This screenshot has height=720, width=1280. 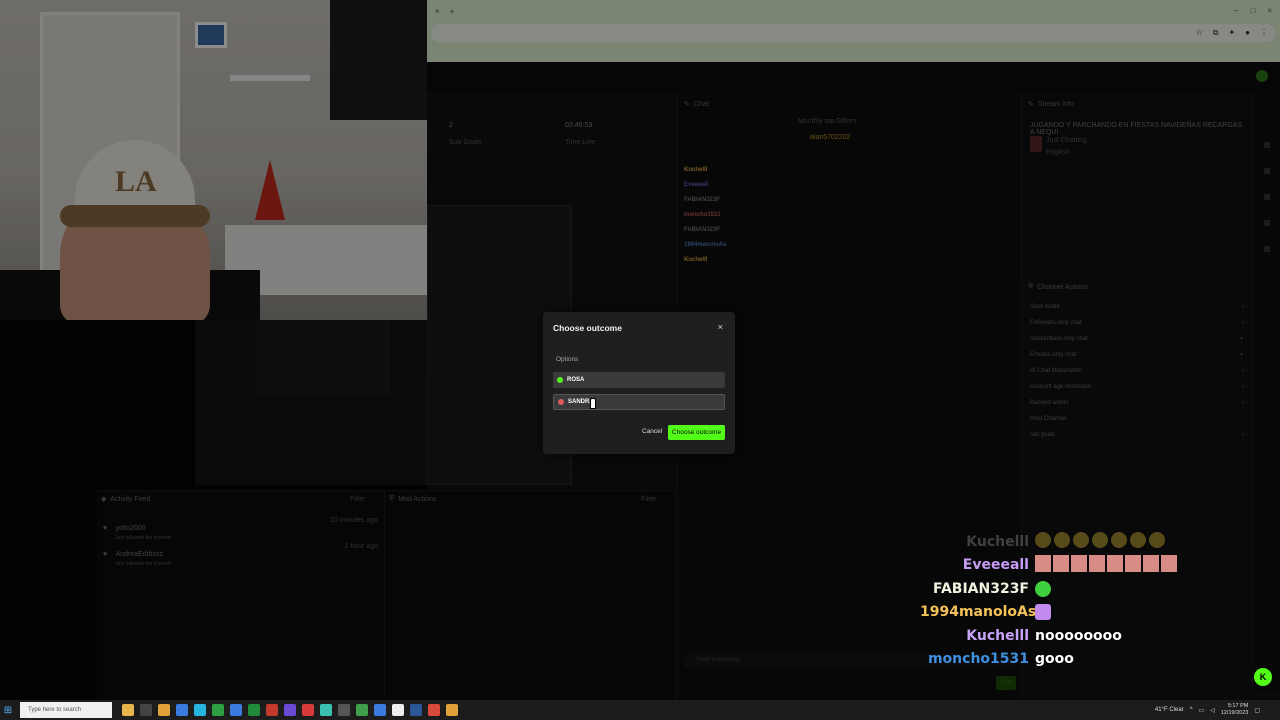 I want to click on kick-logo-icon: K, so click(x=1263, y=677).